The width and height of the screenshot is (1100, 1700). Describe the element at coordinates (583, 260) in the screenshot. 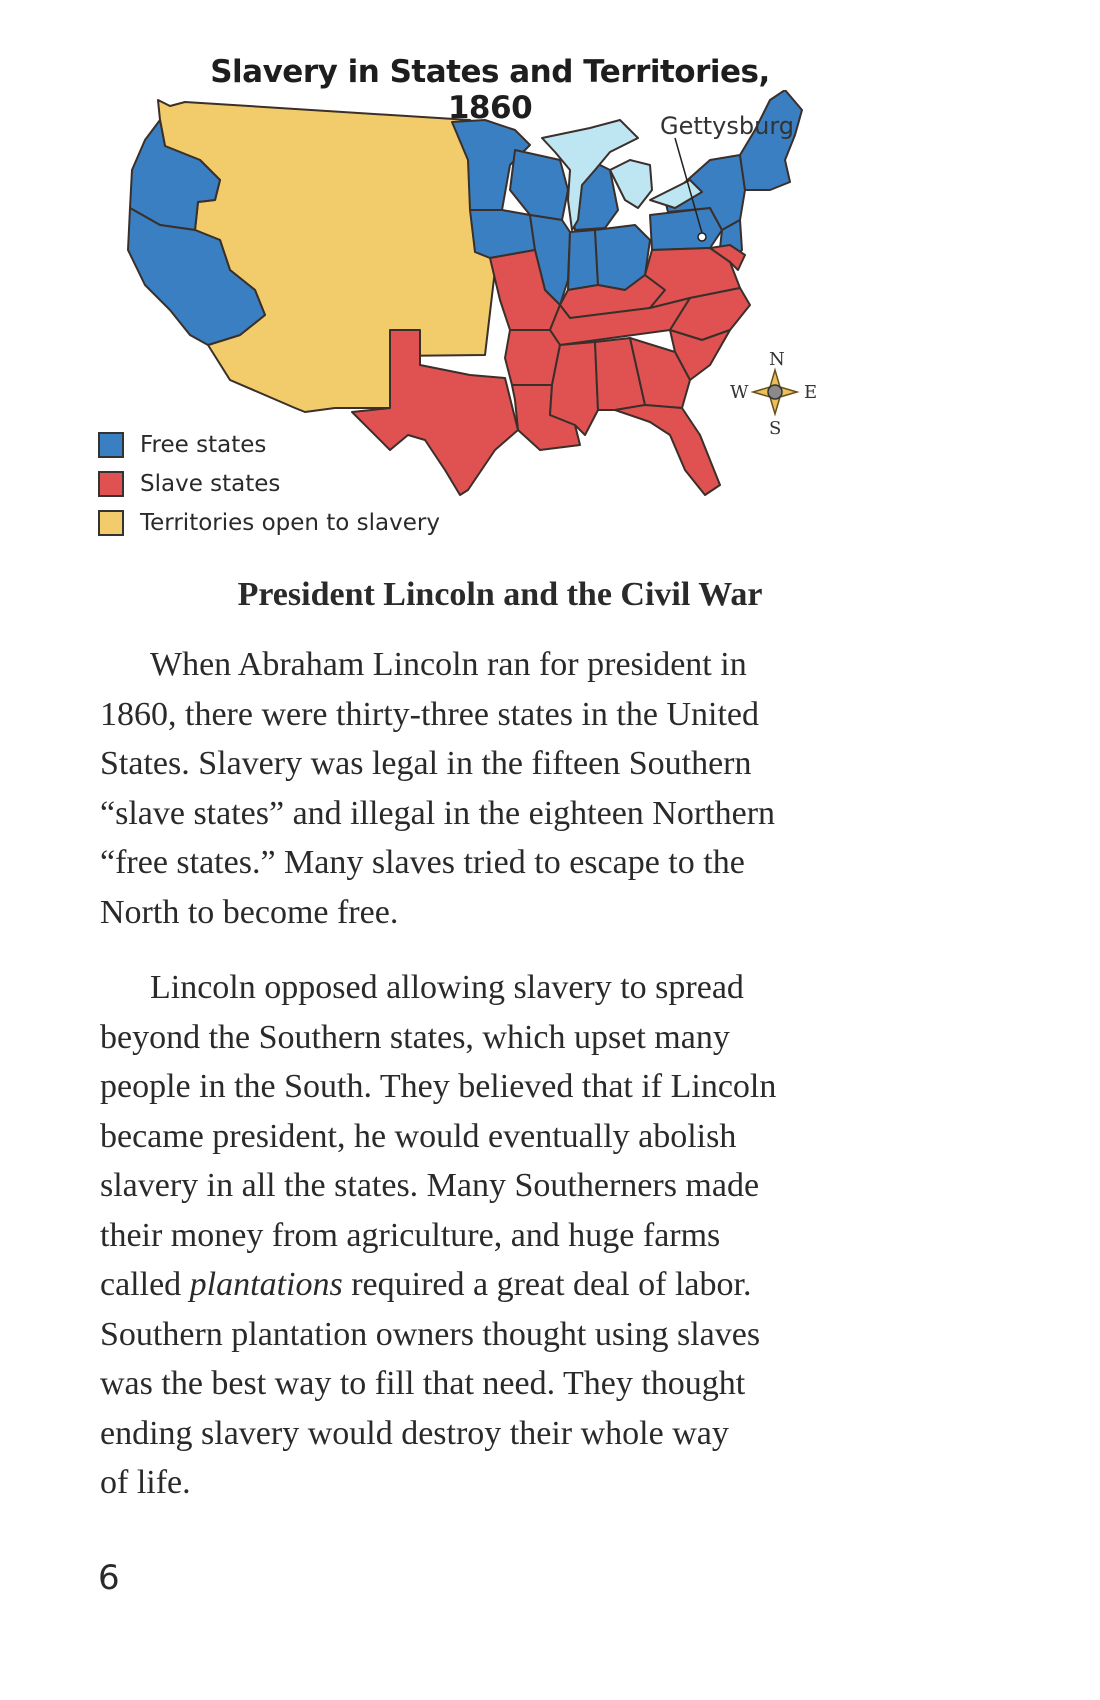

I see `state-indiana` at that location.